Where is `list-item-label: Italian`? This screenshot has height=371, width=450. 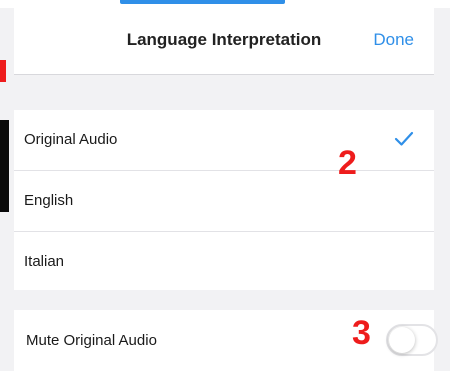
list-item-label: Italian is located at coordinates (44, 261).